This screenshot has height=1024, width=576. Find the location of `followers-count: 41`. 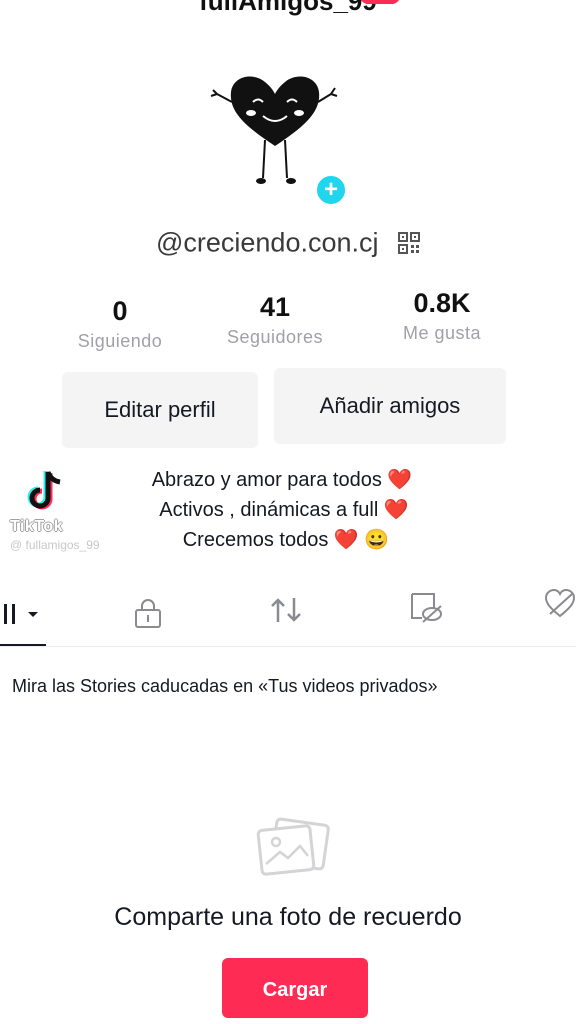

followers-count: 41 is located at coordinates (275, 307).